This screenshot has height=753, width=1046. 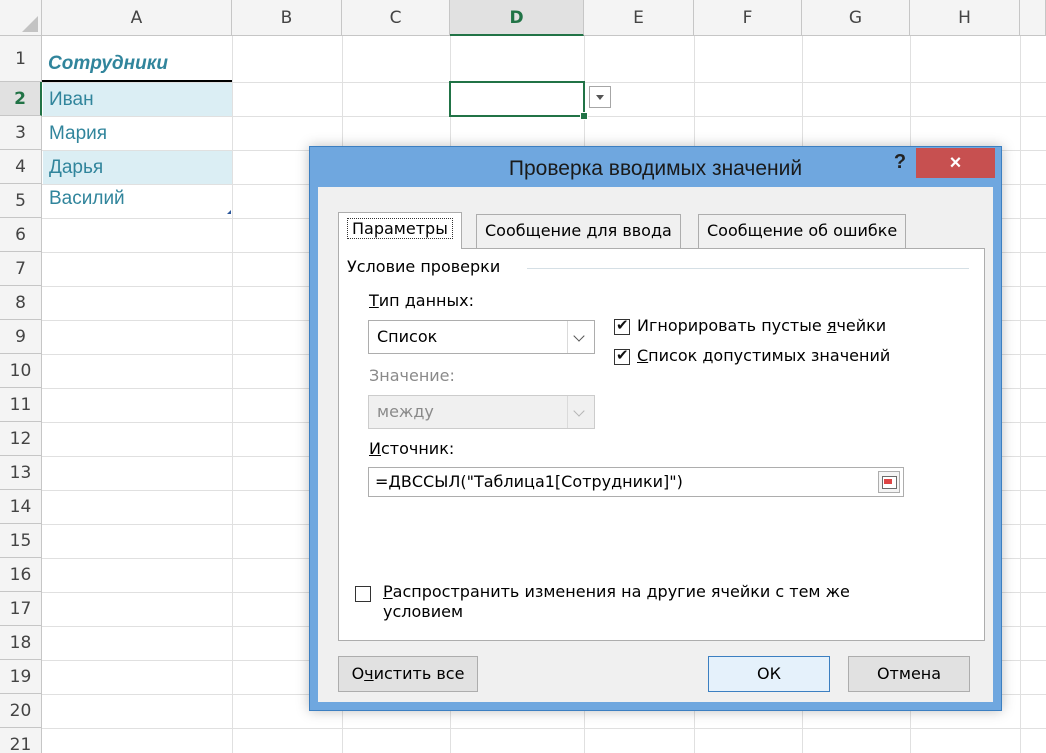 I want to click on table-row-cell: Мария, so click(x=137, y=133).